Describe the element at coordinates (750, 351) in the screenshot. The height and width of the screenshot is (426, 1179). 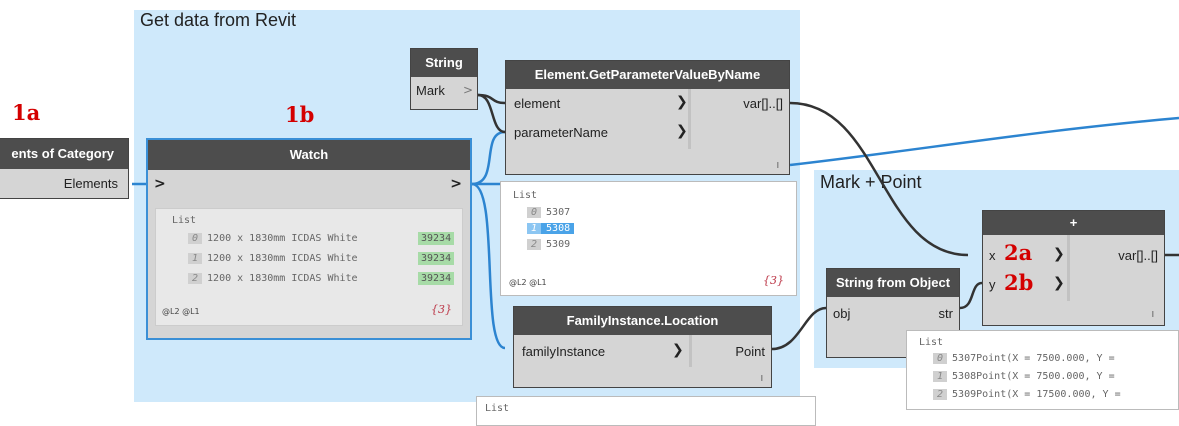
I see `output-port-point: Point` at that location.